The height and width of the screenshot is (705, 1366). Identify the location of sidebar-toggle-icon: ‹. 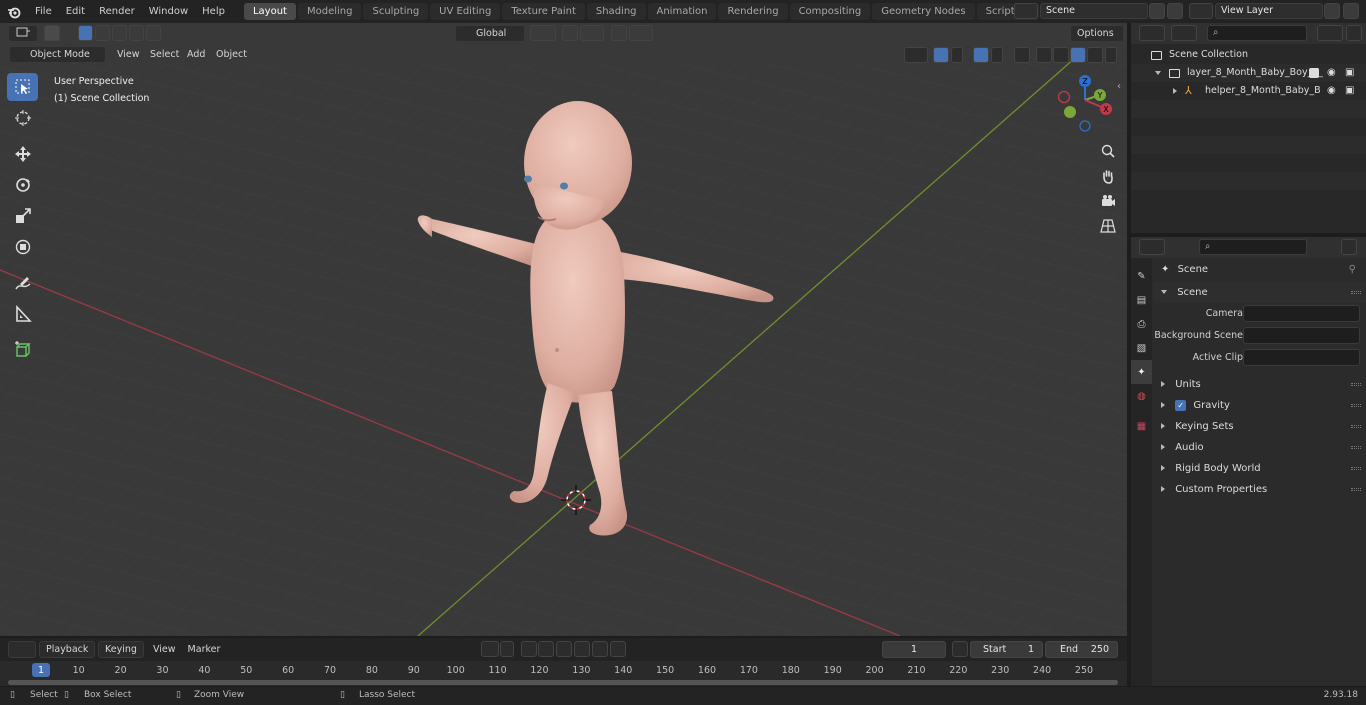
(1121, 87).